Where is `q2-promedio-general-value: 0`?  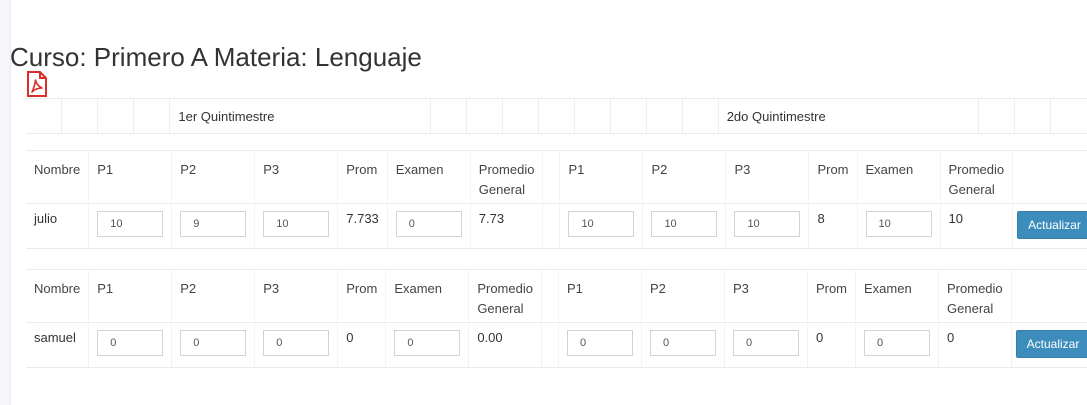
q2-promedio-general-value: 0 is located at coordinates (975, 345).